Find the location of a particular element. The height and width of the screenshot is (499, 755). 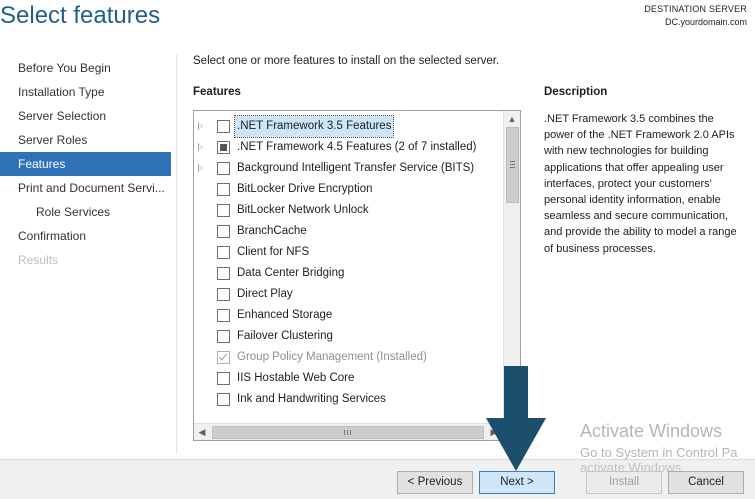

feature-label: Failover Clustering is located at coordinates (285, 336).